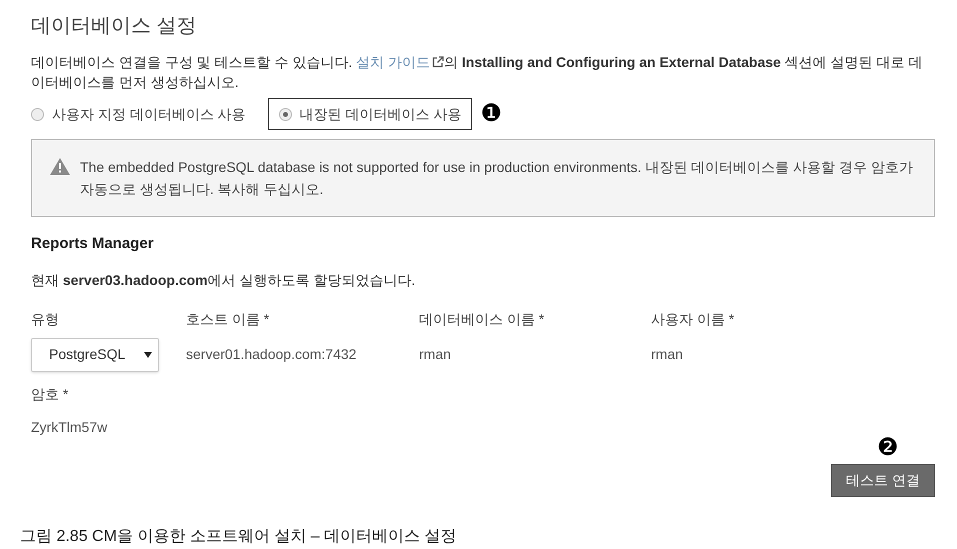 This screenshot has width=957, height=549. I want to click on field-label: 사용자 이름 *, so click(693, 319).